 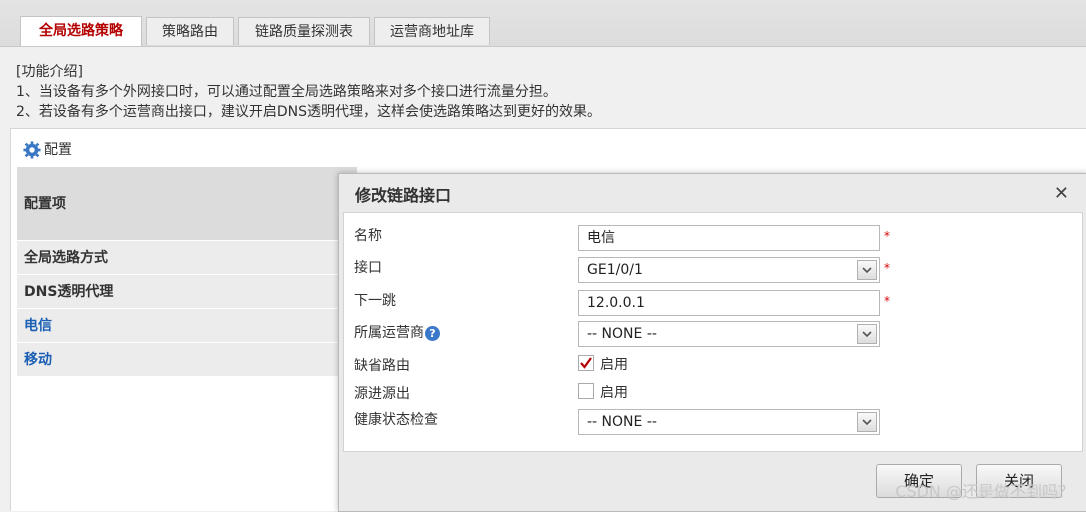 I want to click on intro-title: [功能介绍], so click(x=49, y=72).